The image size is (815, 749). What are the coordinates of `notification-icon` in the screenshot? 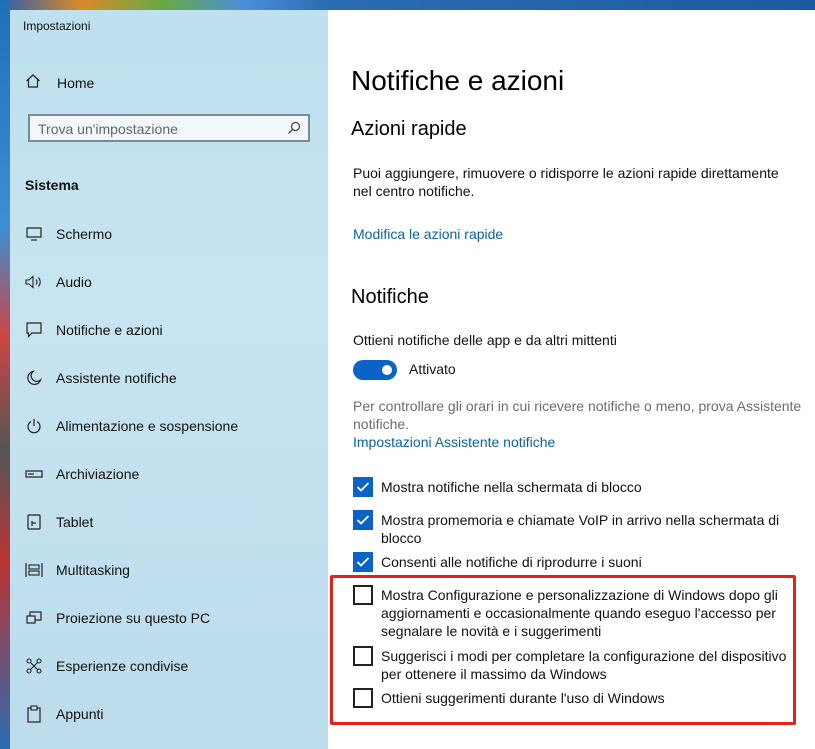 It's located at (34, 330).